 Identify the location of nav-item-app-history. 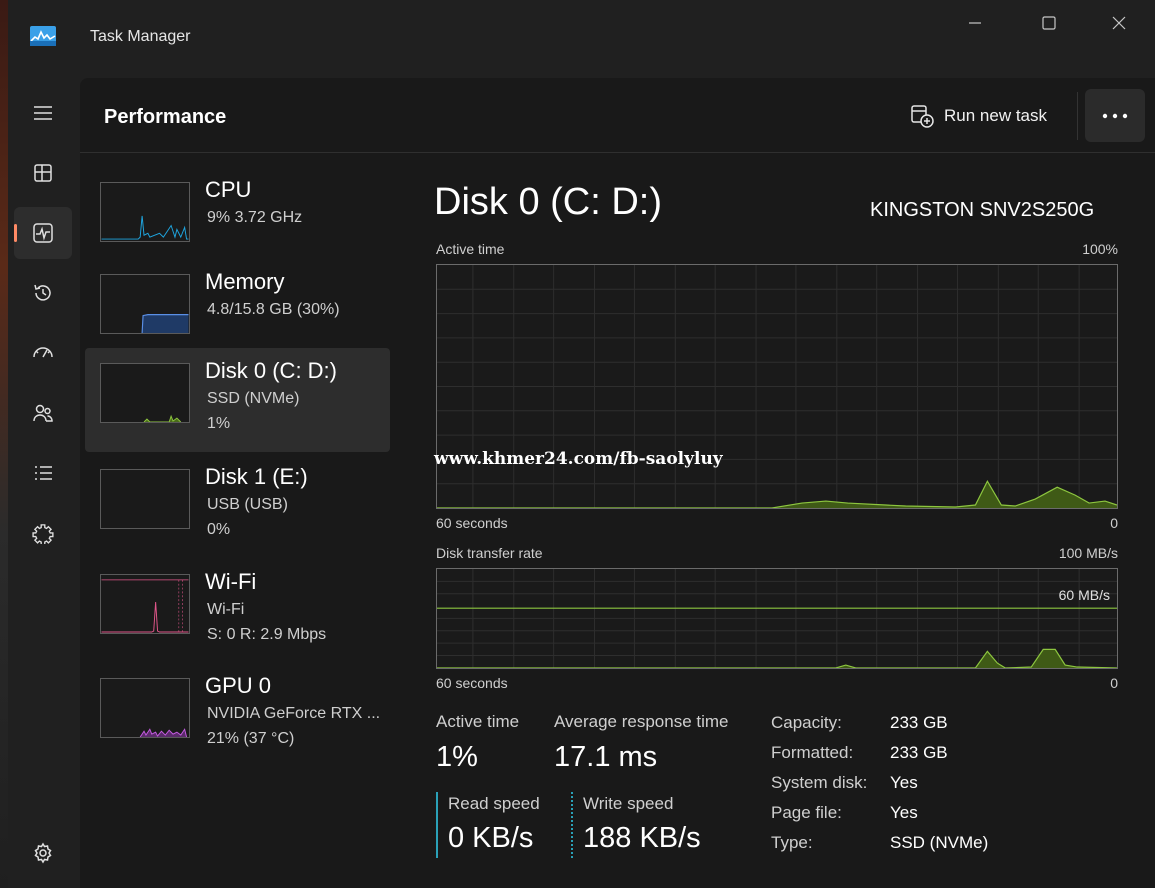
(43, 293).